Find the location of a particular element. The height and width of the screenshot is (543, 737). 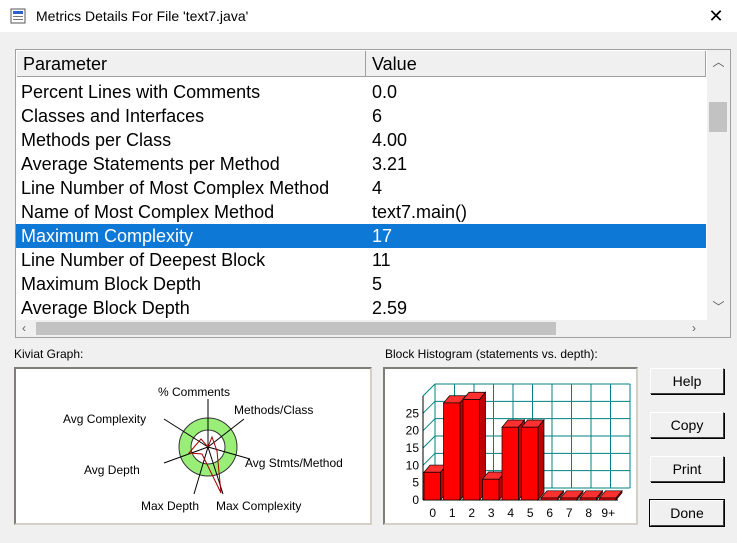

close-button: ✕ is located at coordinates (716, 16).